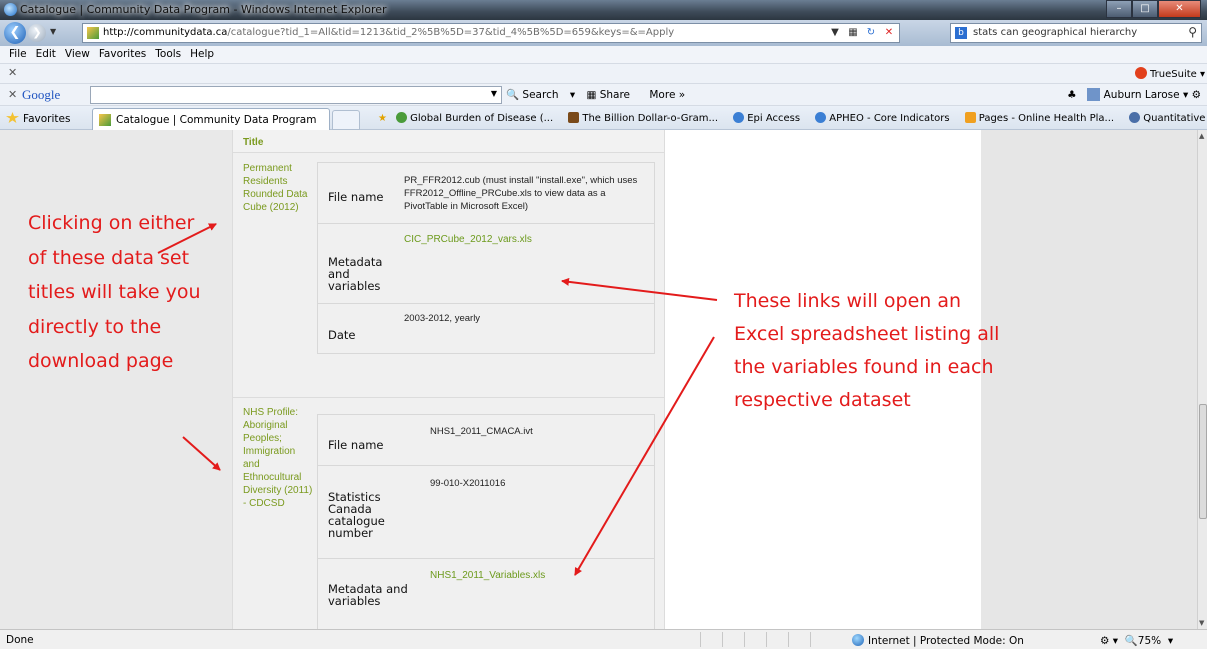 Image resolution: width=1207 pixels, height=649 pixels. I want to click on bing-icon: b, so click(961, 33).